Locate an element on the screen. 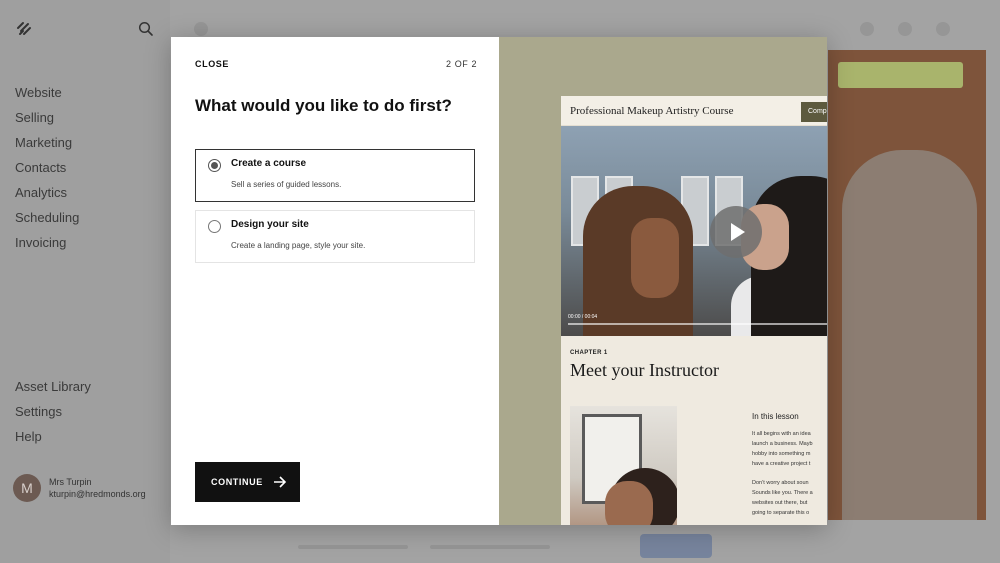 The height and width of the screenshot is (563, 1000). sidebar-item-help: Help is located at coordinates (53, 440).